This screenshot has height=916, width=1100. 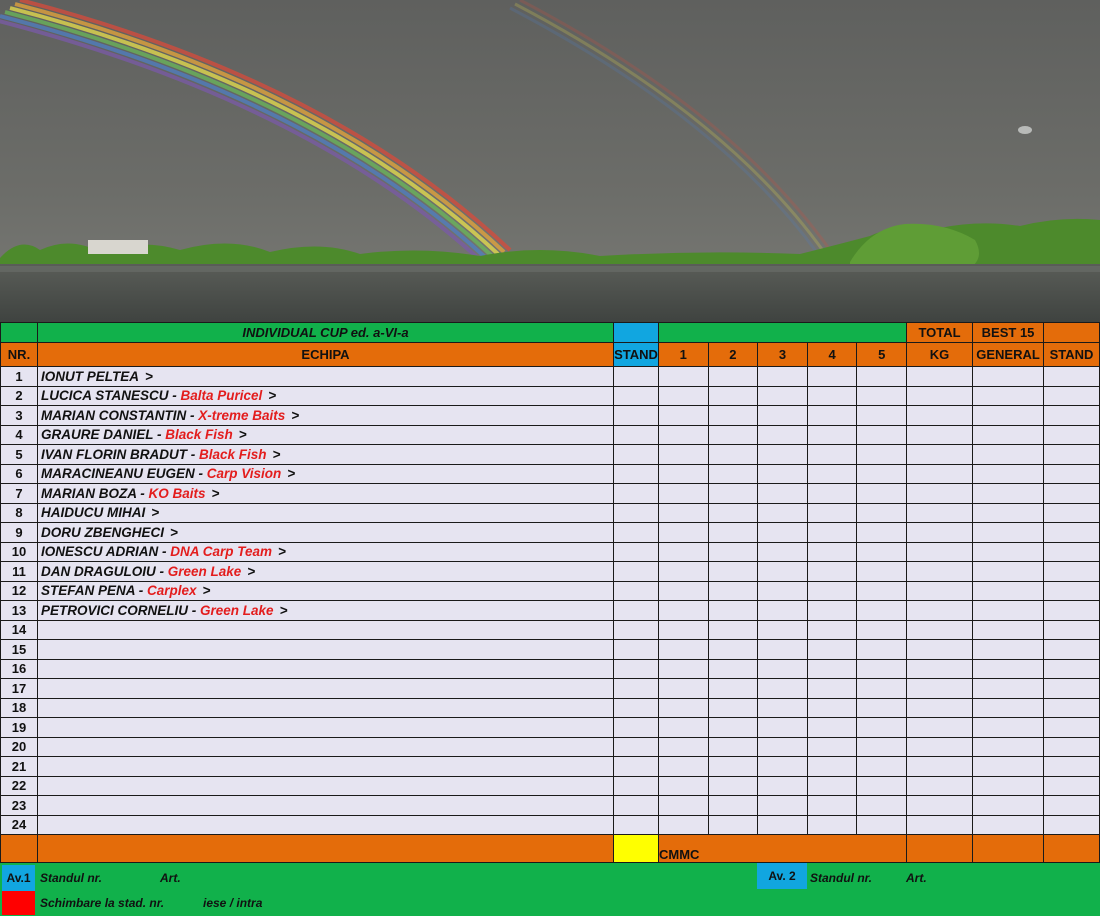 I want to click on row-name-cell: MARIAN BOZA - KO Baits >, so click(x=325, y=493).